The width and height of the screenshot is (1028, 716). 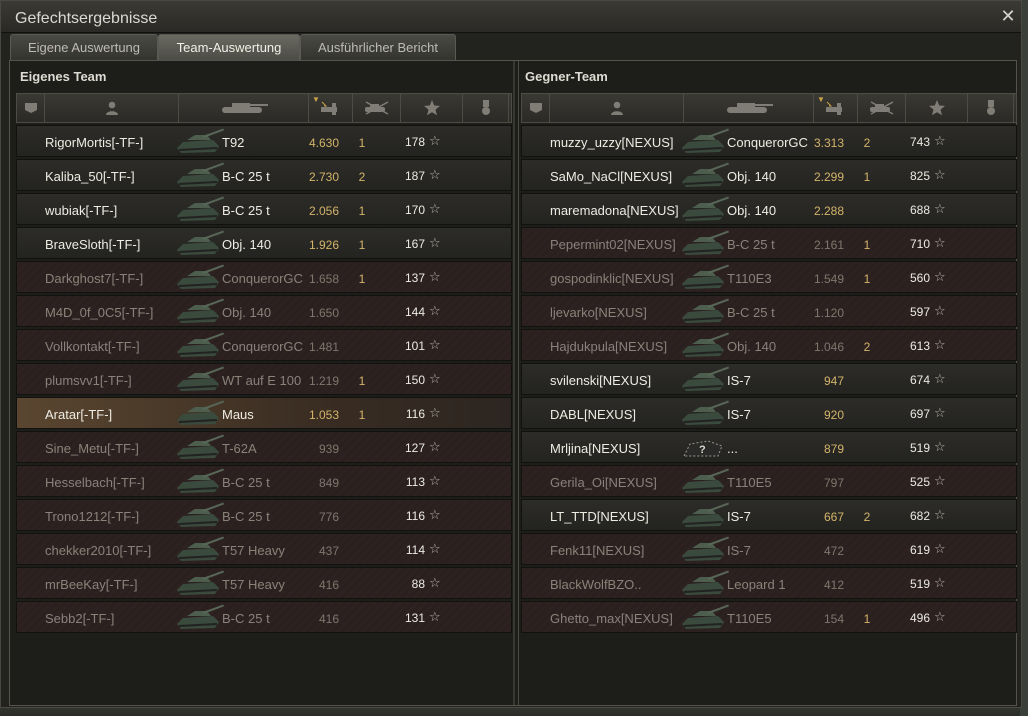 I want to click on damage-icon, so click(x=836, y=108).